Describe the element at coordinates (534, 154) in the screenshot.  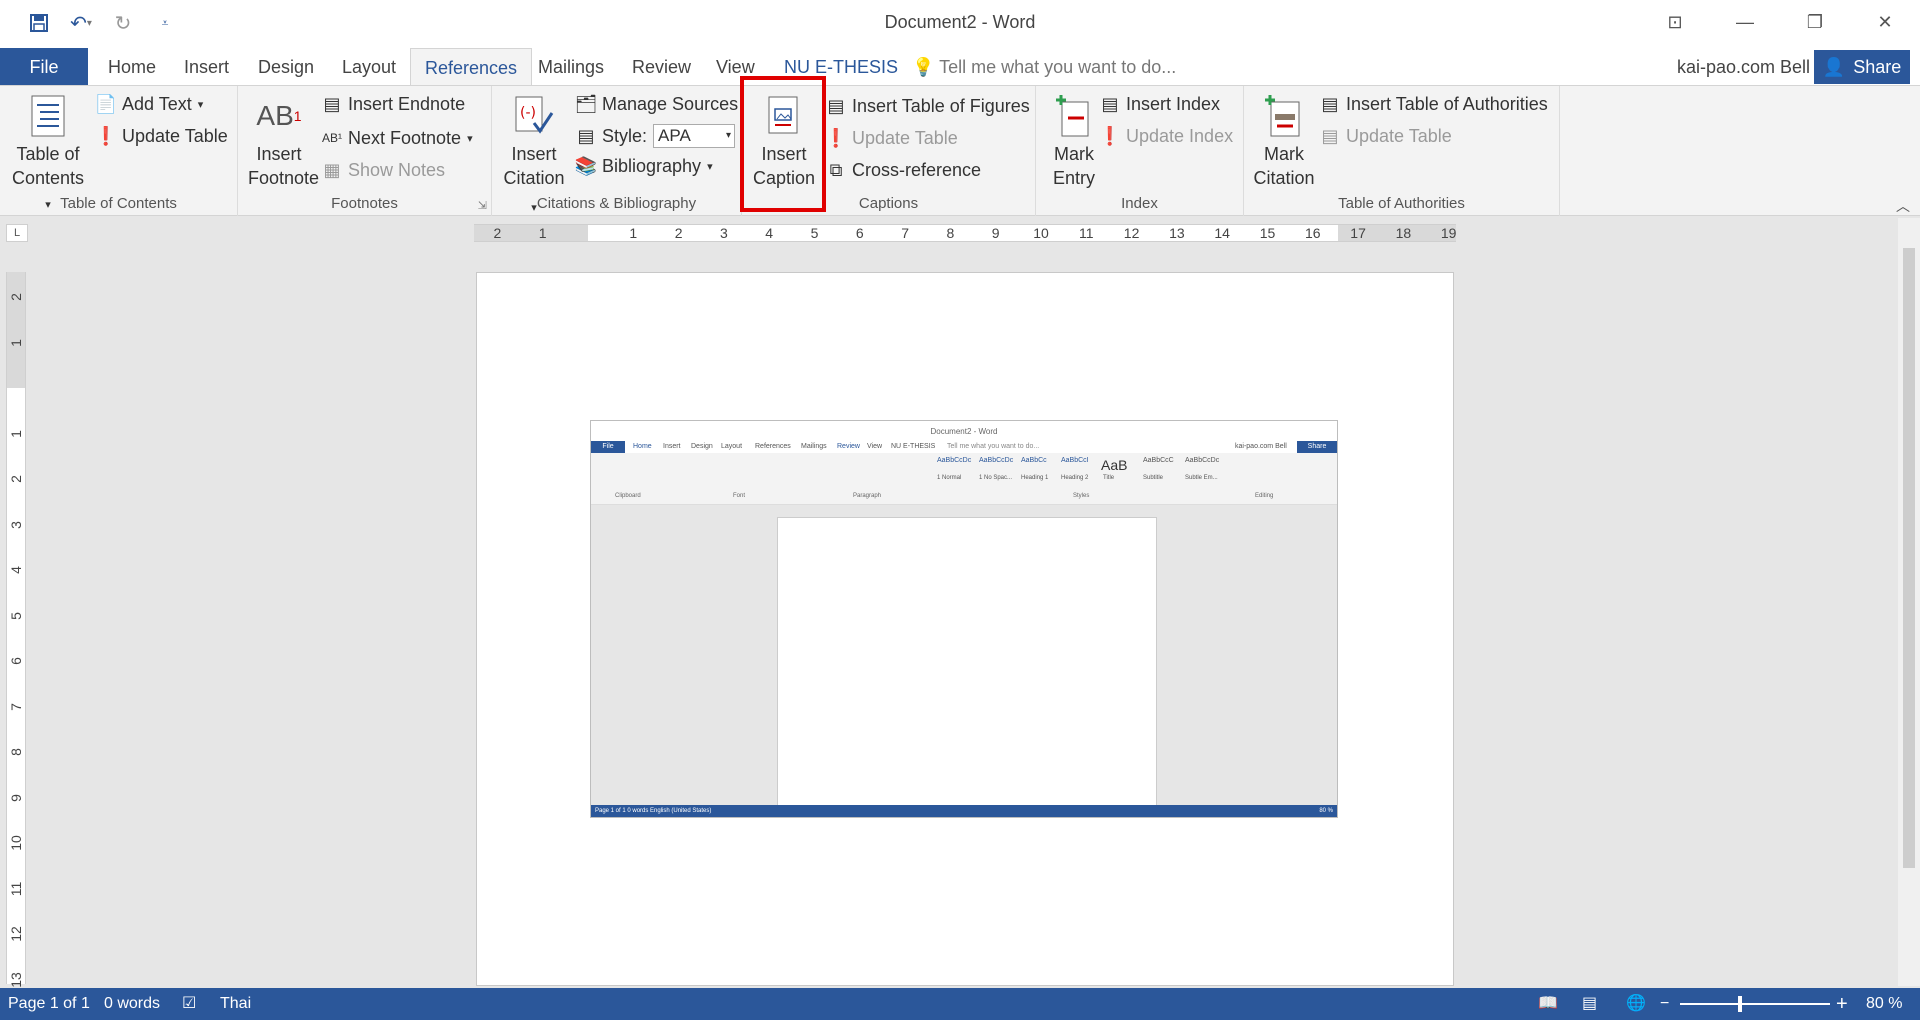
I see `citation-label-1: Insert` at that location.